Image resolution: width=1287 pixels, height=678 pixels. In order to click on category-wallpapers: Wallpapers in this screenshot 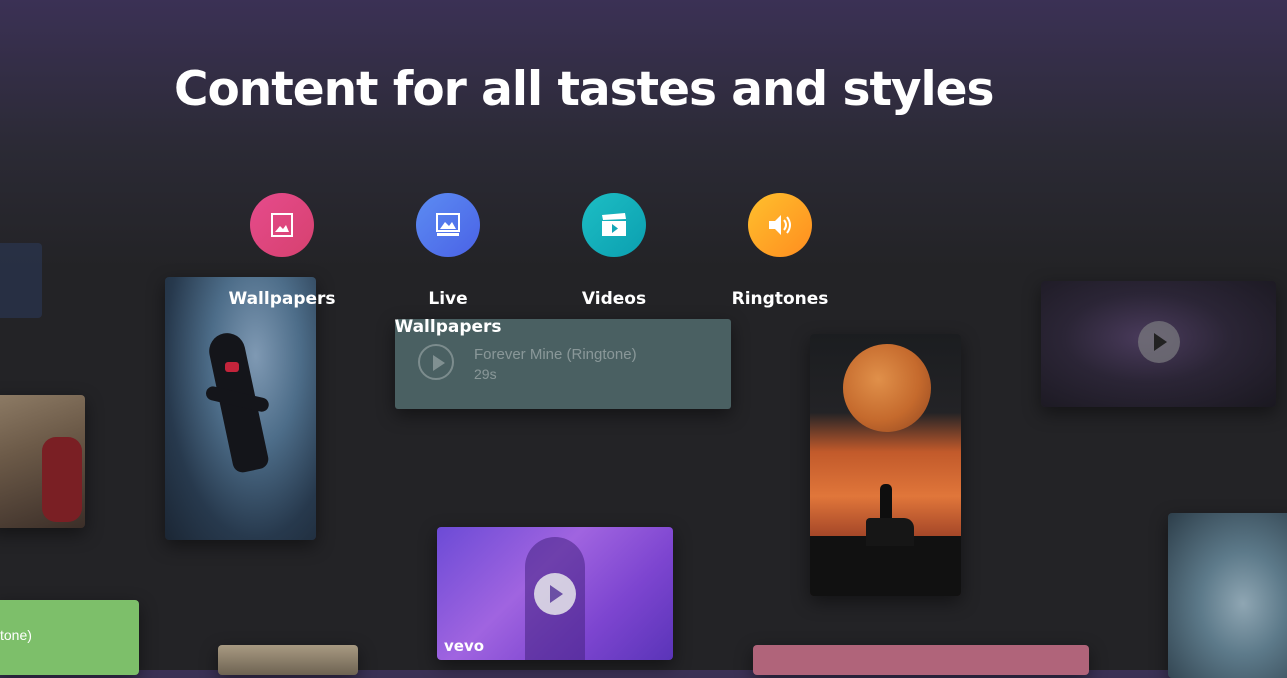, I will do `click(282, 253)`.